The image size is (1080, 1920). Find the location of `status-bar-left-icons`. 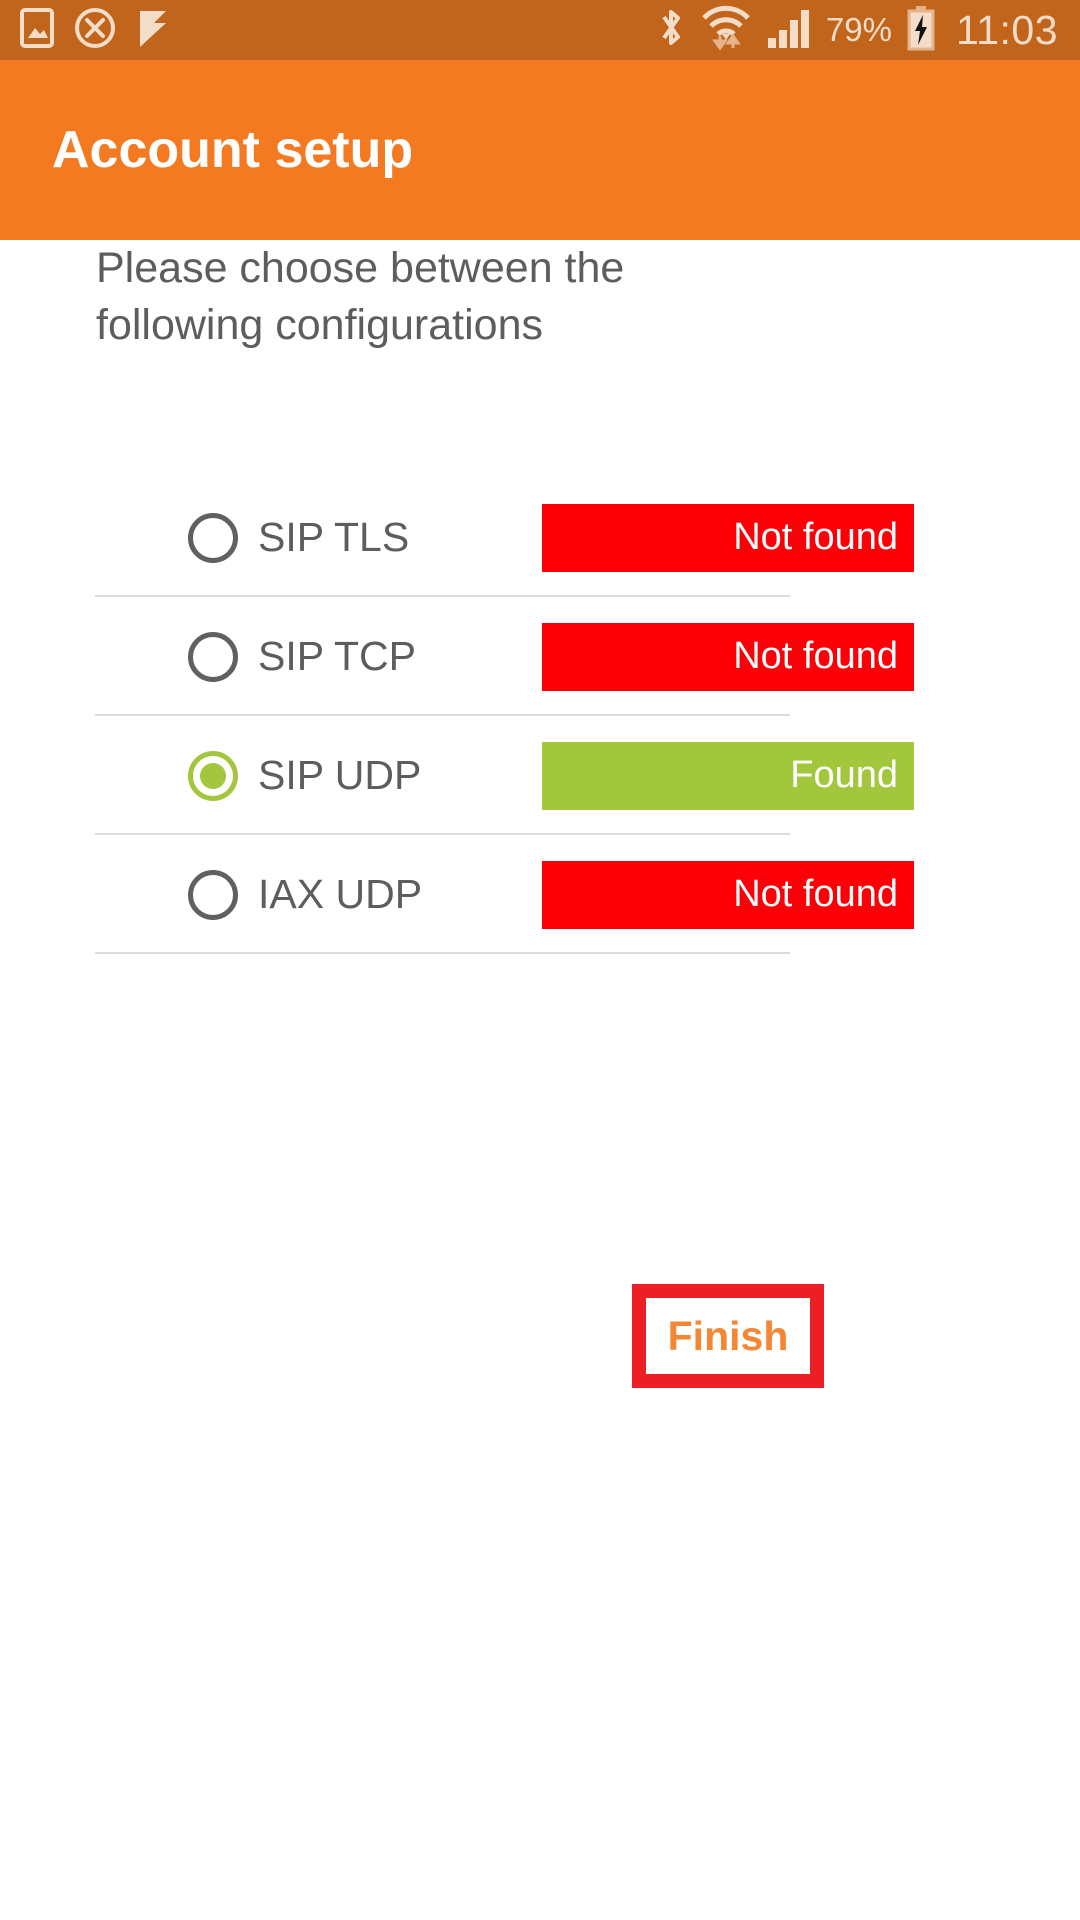

status-bar-left-icons is located at coordinates (96, 30).